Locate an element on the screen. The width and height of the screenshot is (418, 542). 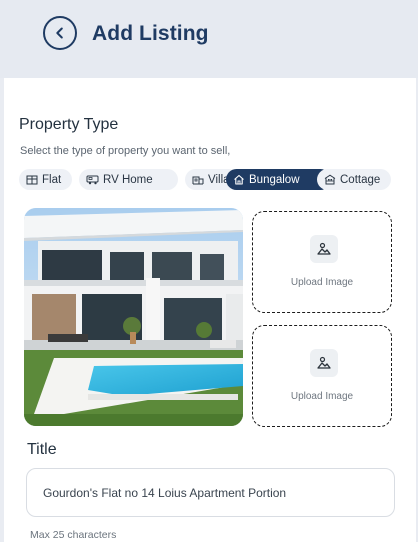
type-chip-bungalow: Bungalow is located at coordinates (278, 179).